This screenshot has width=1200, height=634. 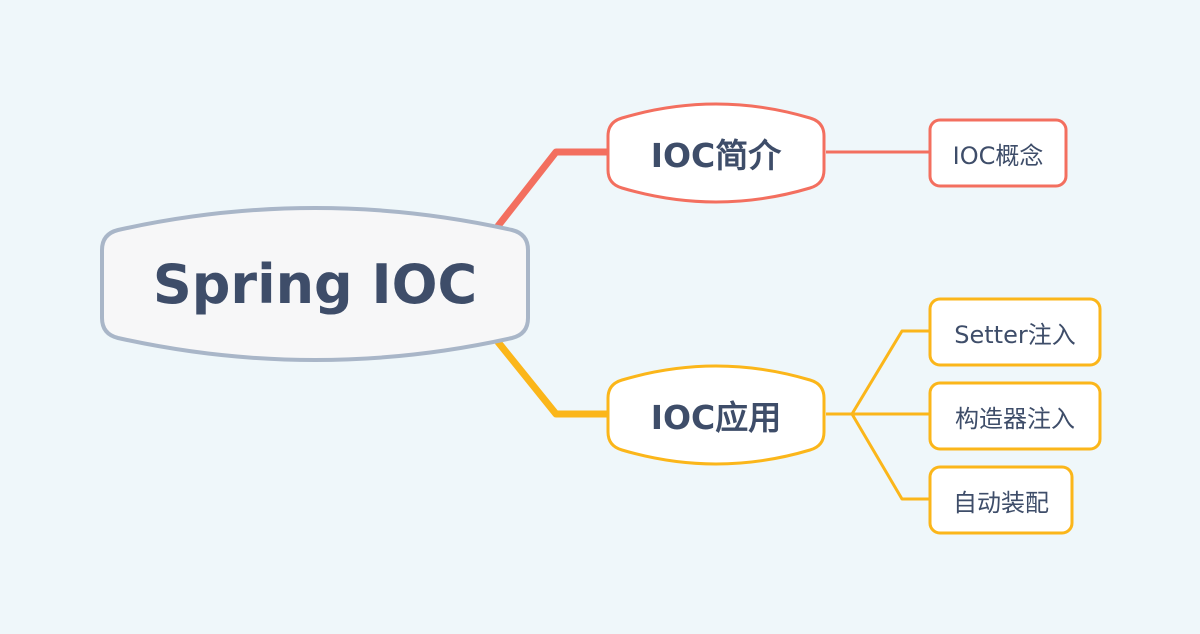 I want to click on setter-node-label: Setter注入, so click(x=1015, y=334).